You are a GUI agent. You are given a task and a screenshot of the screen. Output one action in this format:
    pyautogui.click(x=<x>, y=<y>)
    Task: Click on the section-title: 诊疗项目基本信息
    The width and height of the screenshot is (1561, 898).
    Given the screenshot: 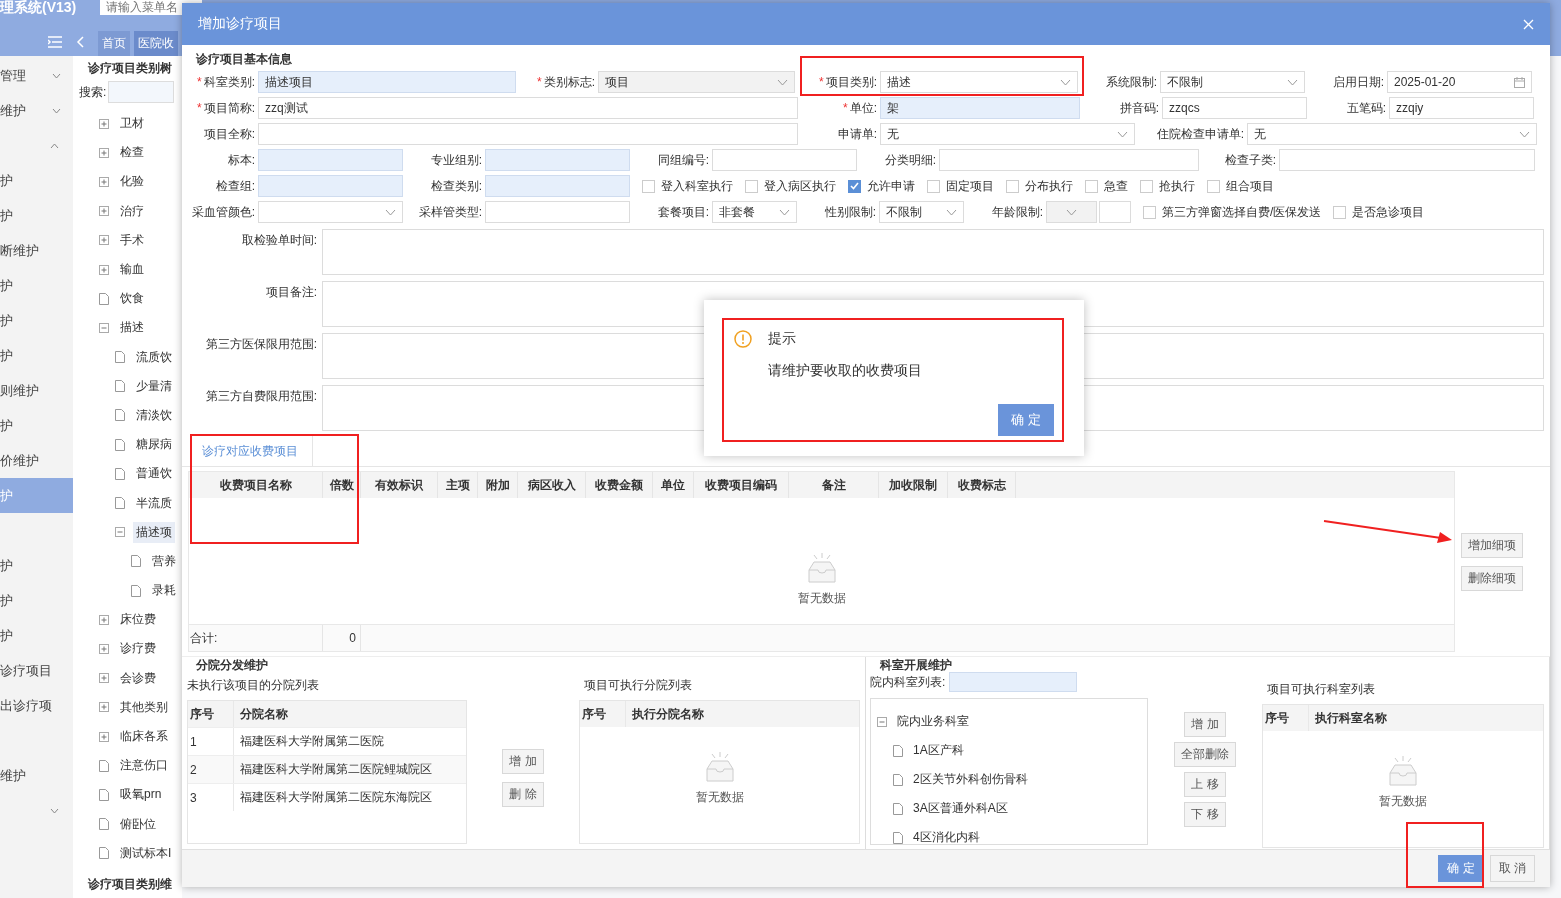 What is the action you would take?
    pyautogui.click(x=243, y=59)
    